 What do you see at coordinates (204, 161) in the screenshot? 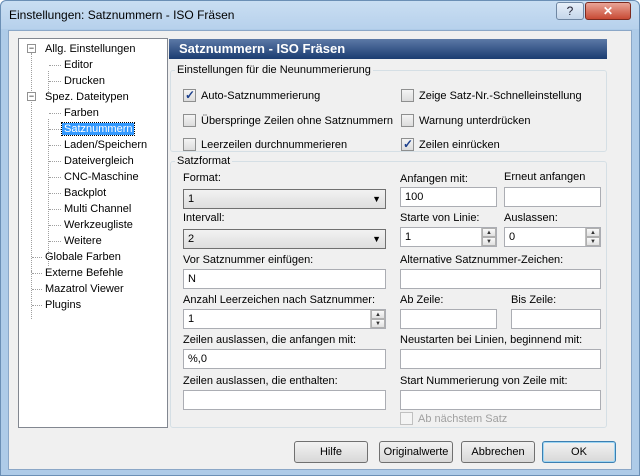
I see `group-title: Satzformat` at bounding box center [204, 161].